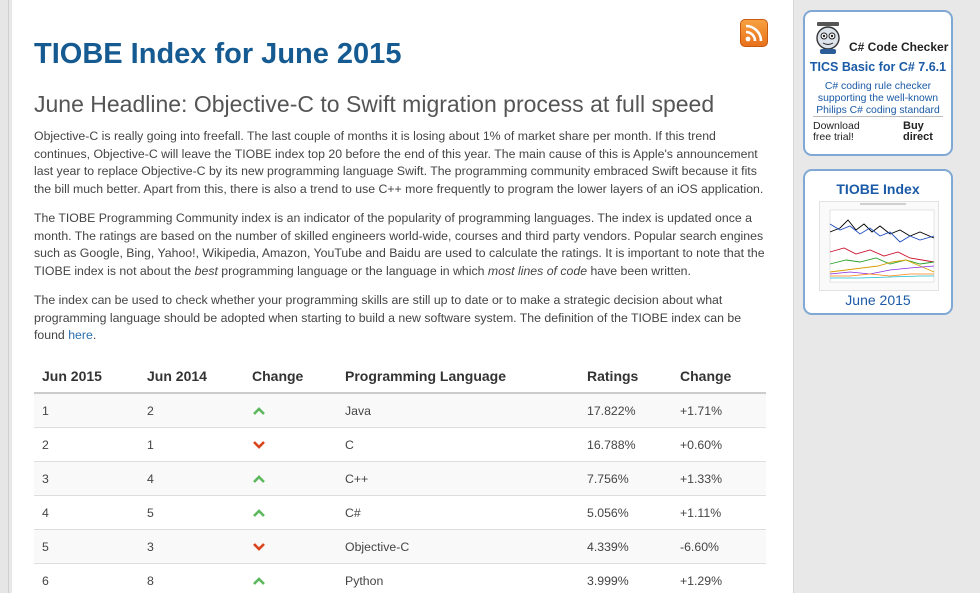 The width and height of the screenshot is (980, 593). What do you see at coordinates (86, 512) in the screenshot?
I see `rank-current: 4` at bounding box center [86, 512].